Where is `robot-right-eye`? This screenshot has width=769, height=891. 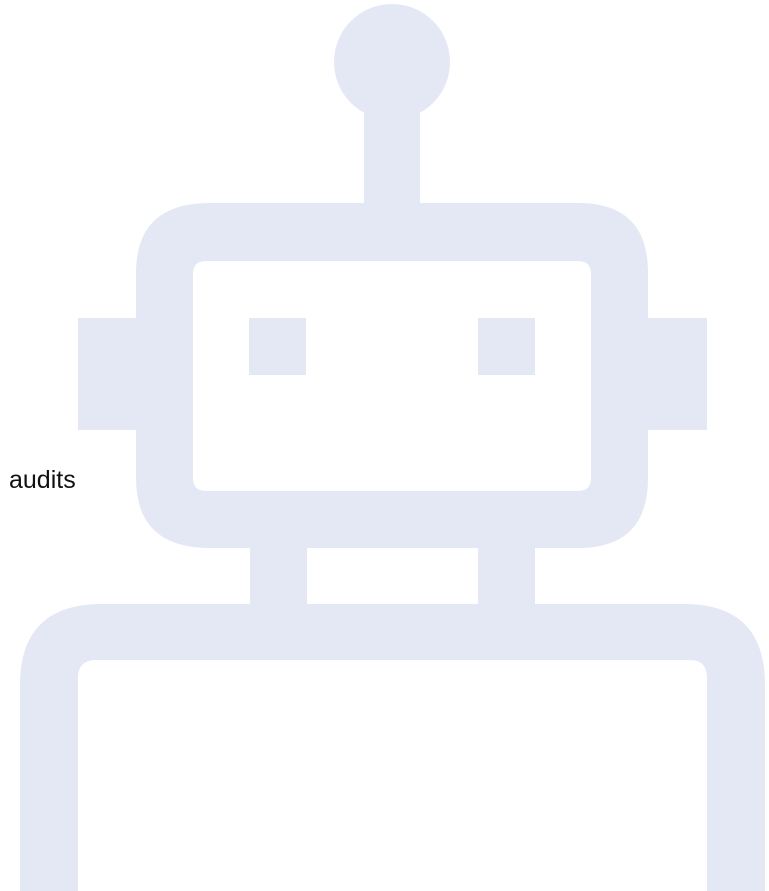 robot-right-eye is located at coordinates (506, 346).